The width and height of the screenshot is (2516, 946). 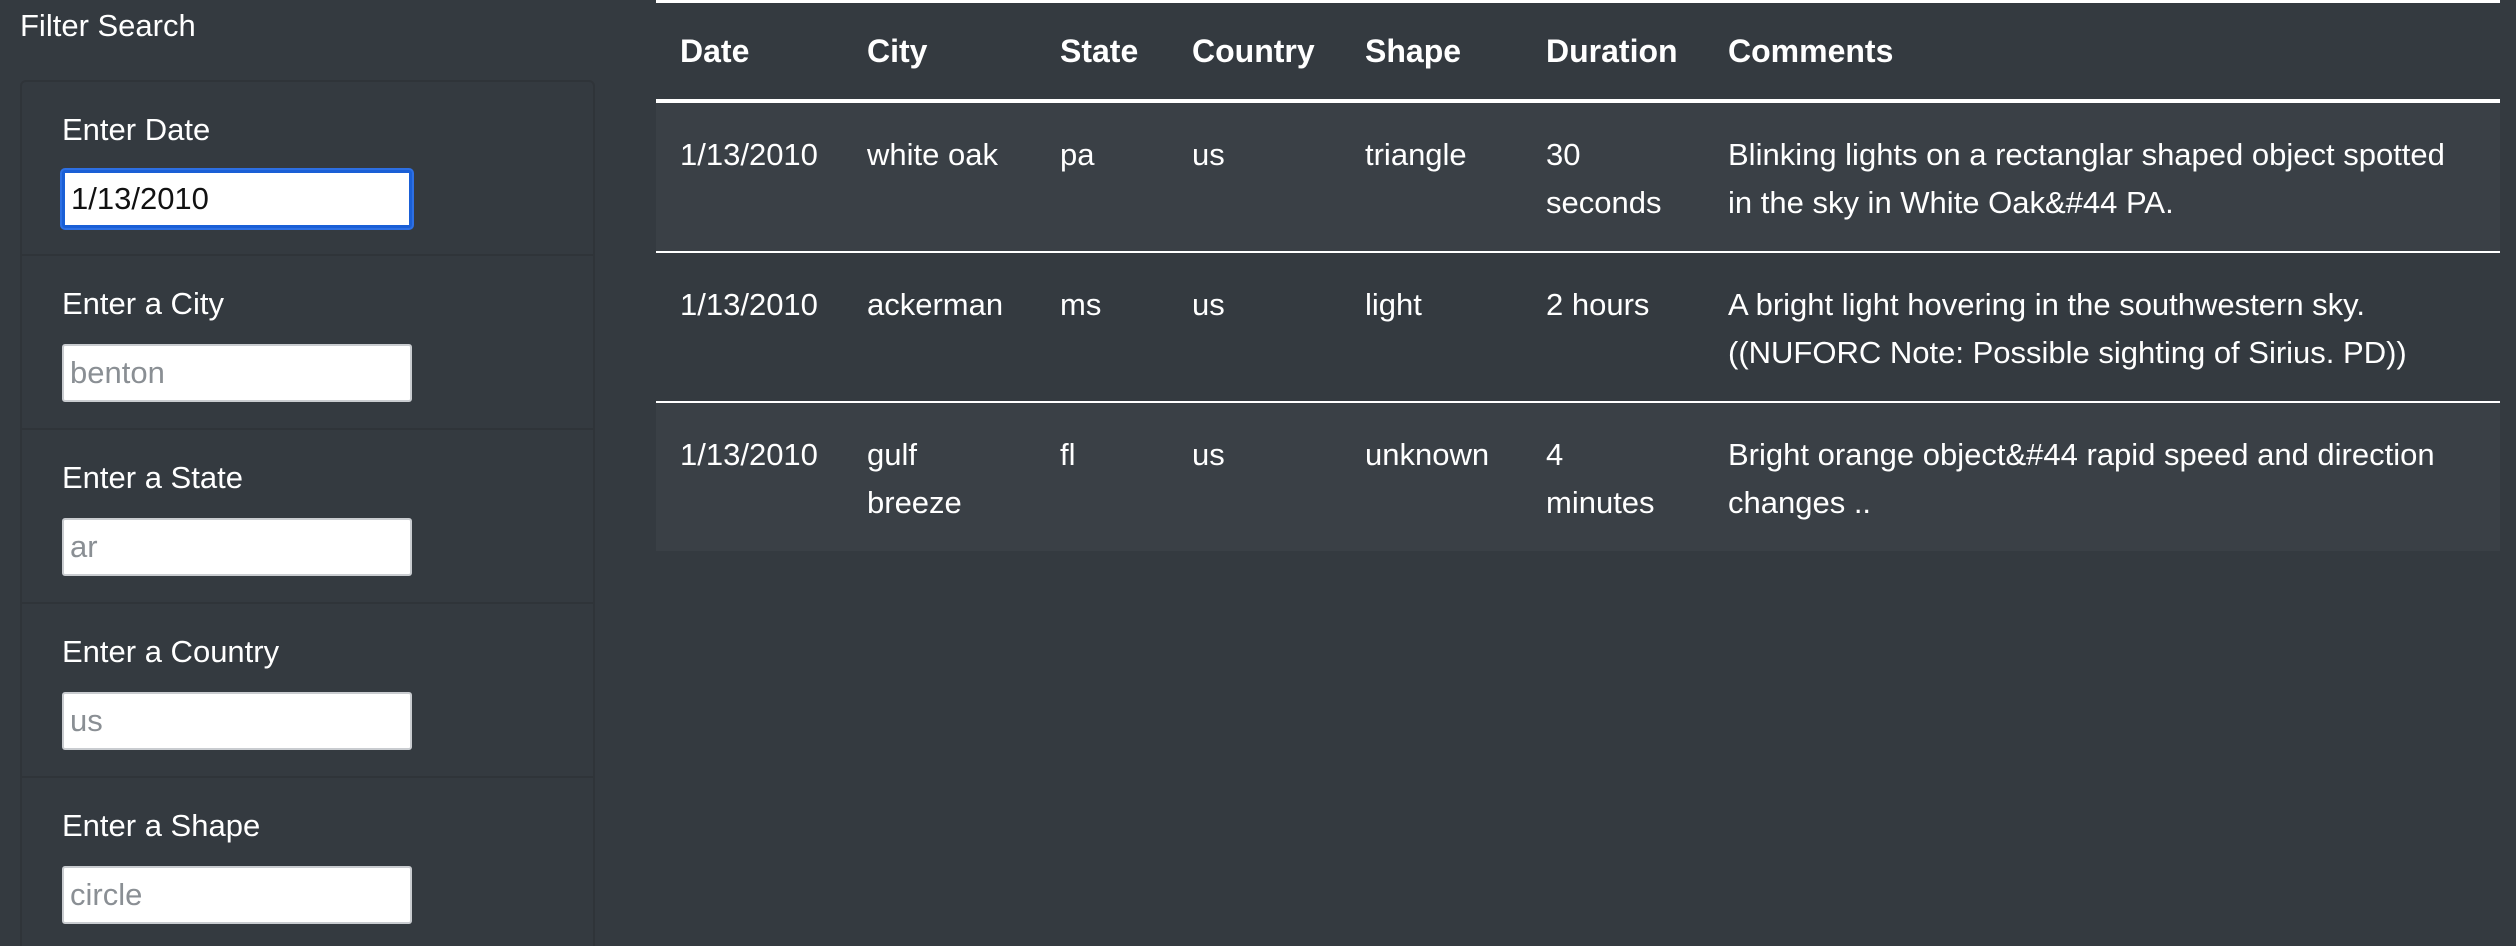 What do you see at coordinates (1613, 53) in the screenshot?
I see `column-header-duration: Duration` at bounding box center [1613, 53].